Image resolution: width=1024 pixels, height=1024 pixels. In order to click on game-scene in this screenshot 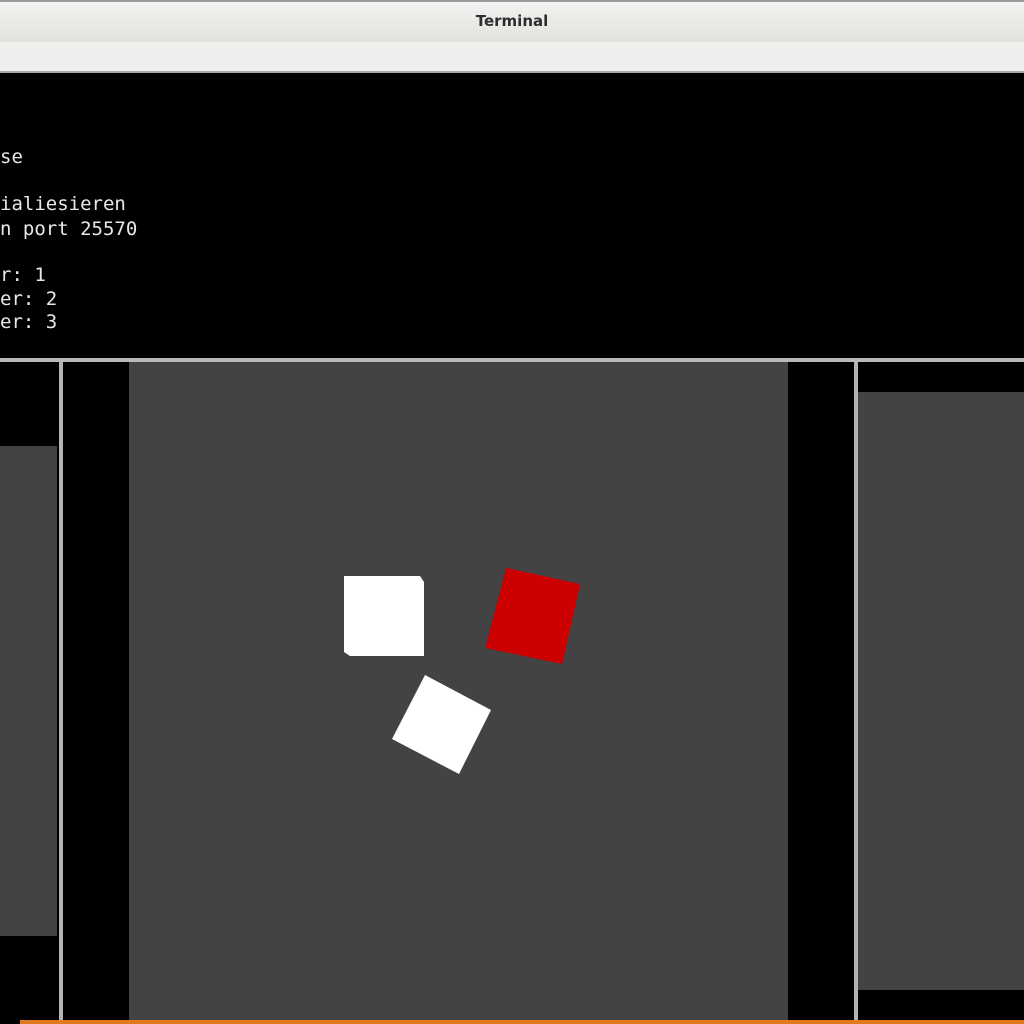, I will do `click(462, 671)`.